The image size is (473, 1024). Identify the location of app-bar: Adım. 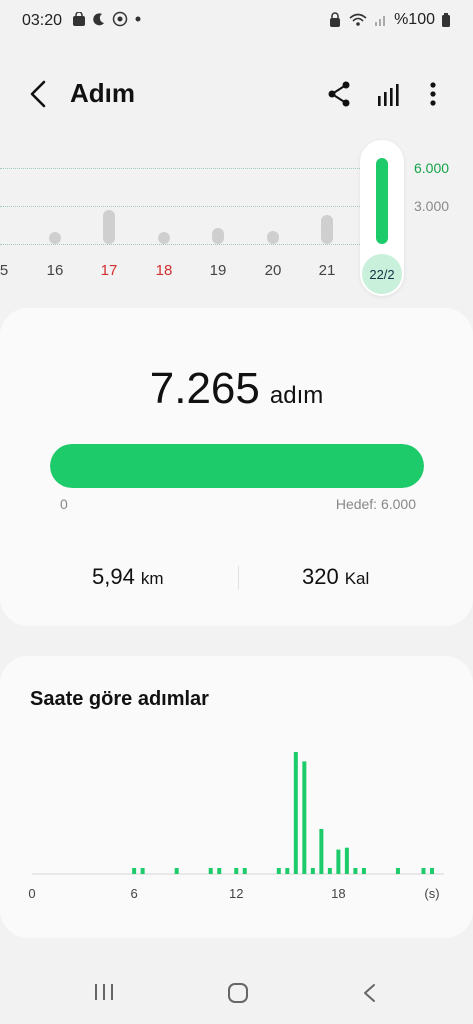
(236, 94).